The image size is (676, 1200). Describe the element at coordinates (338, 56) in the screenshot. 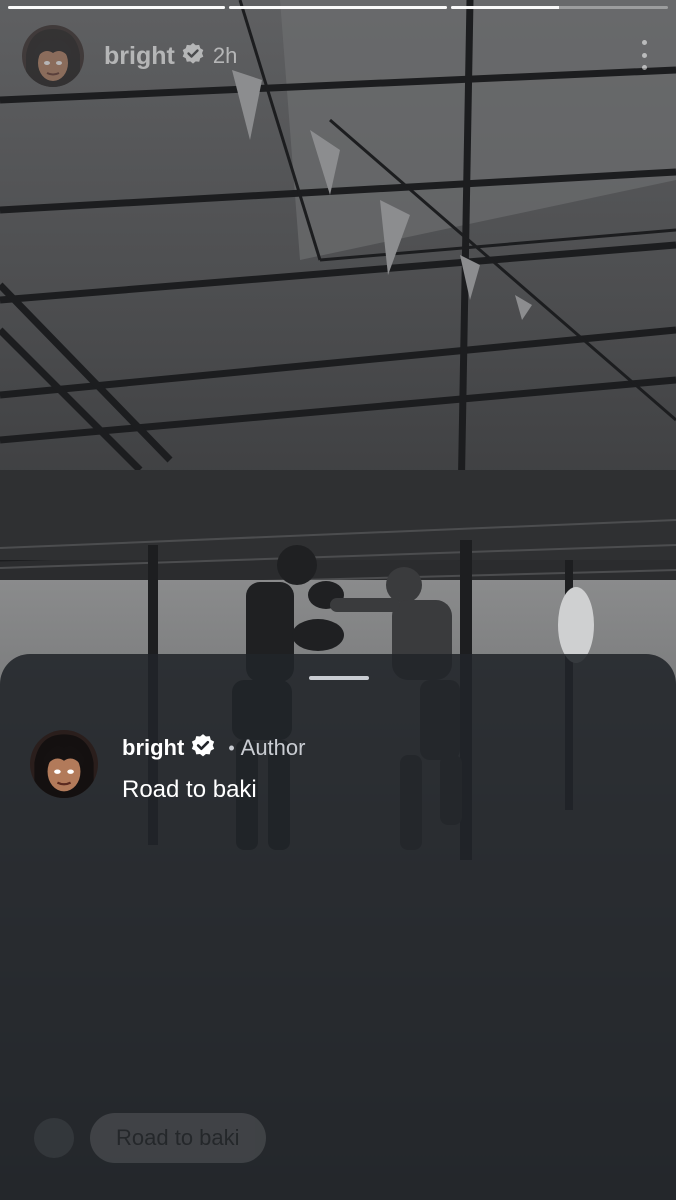

I see `story-header: bright 2h` at that location.